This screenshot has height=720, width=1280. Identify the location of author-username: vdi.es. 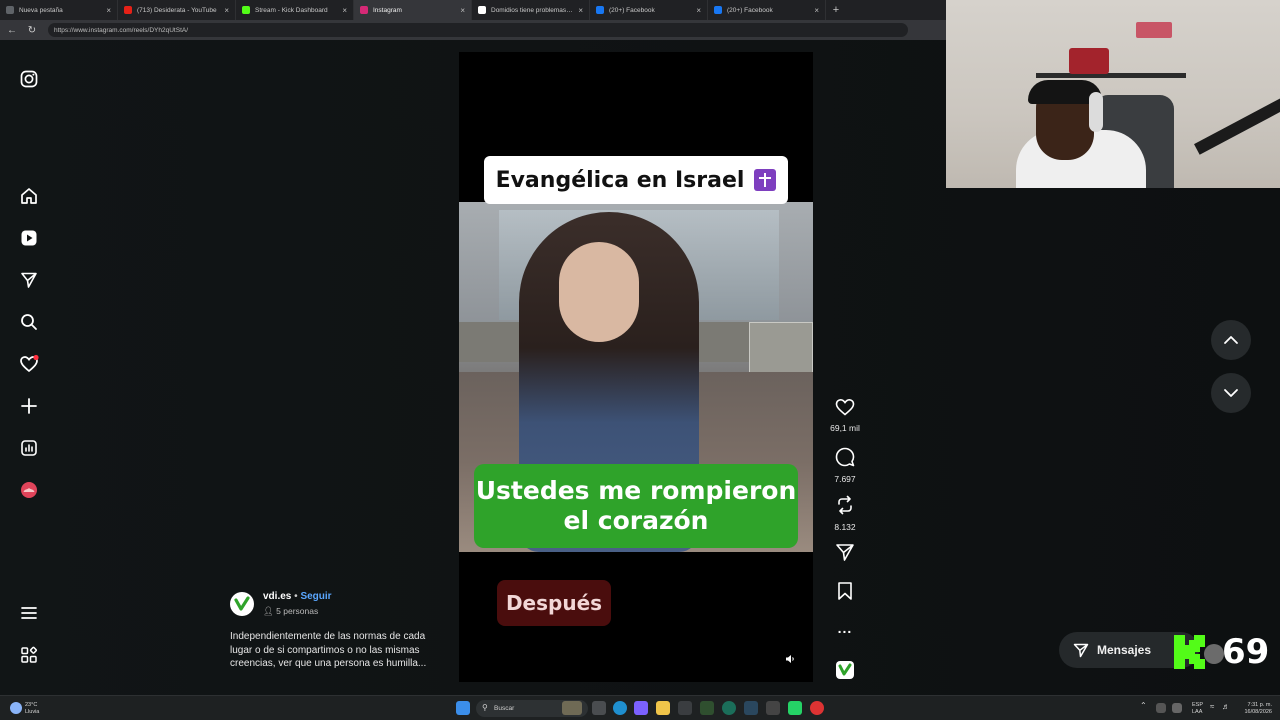
(277, 596).